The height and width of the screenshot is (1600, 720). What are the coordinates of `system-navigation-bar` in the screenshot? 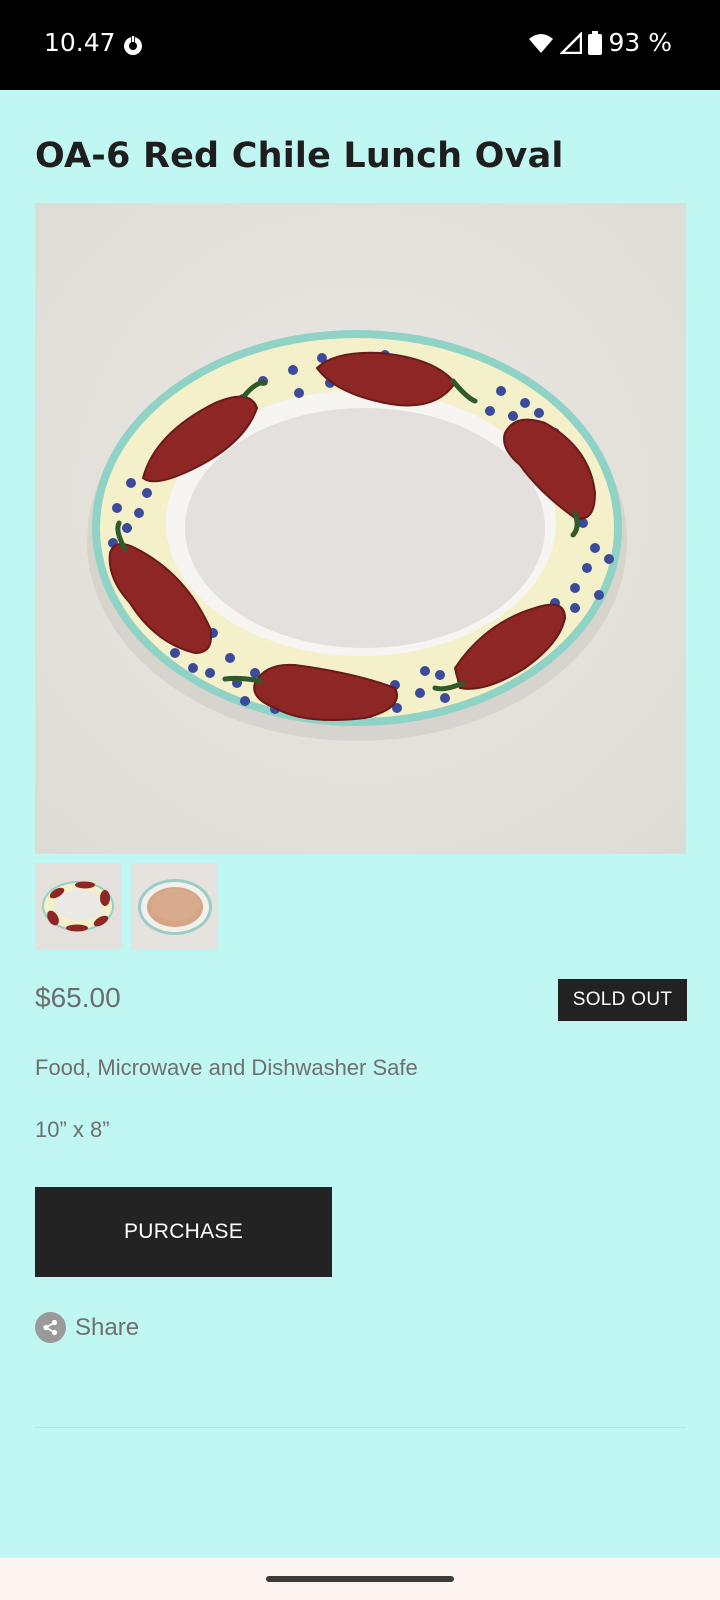 It's located at (360, 1579).